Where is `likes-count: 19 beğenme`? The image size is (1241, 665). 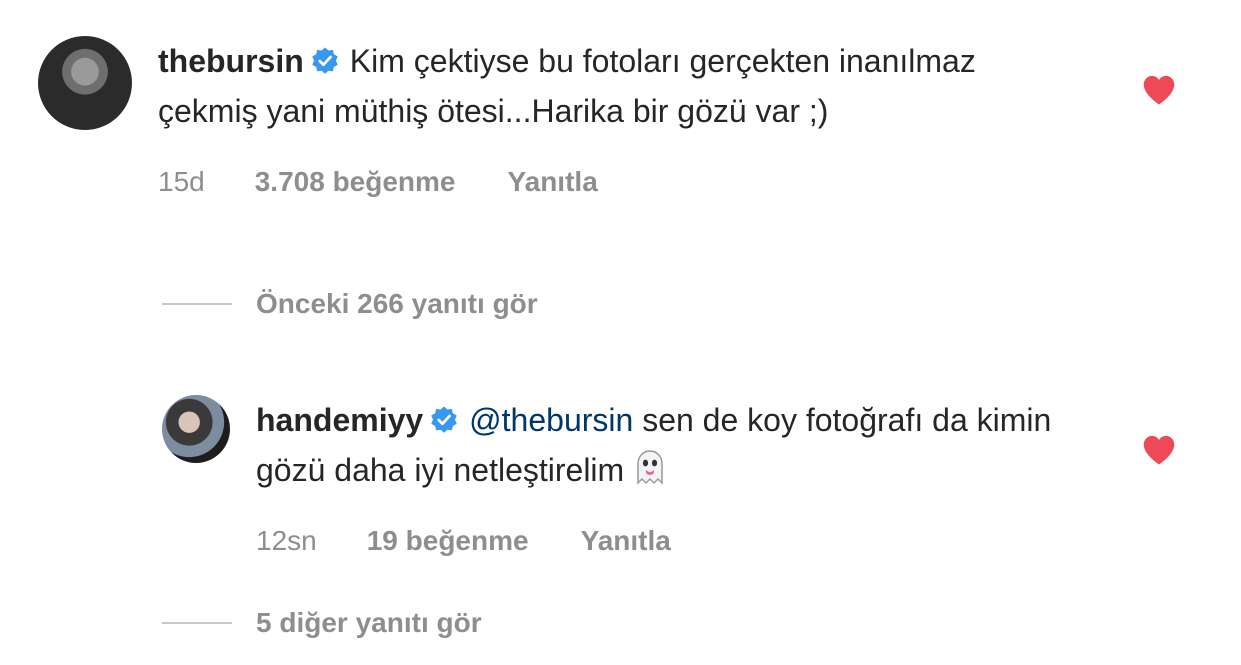 likes-count: 19 beğenme is located at coordinates (448, 541).